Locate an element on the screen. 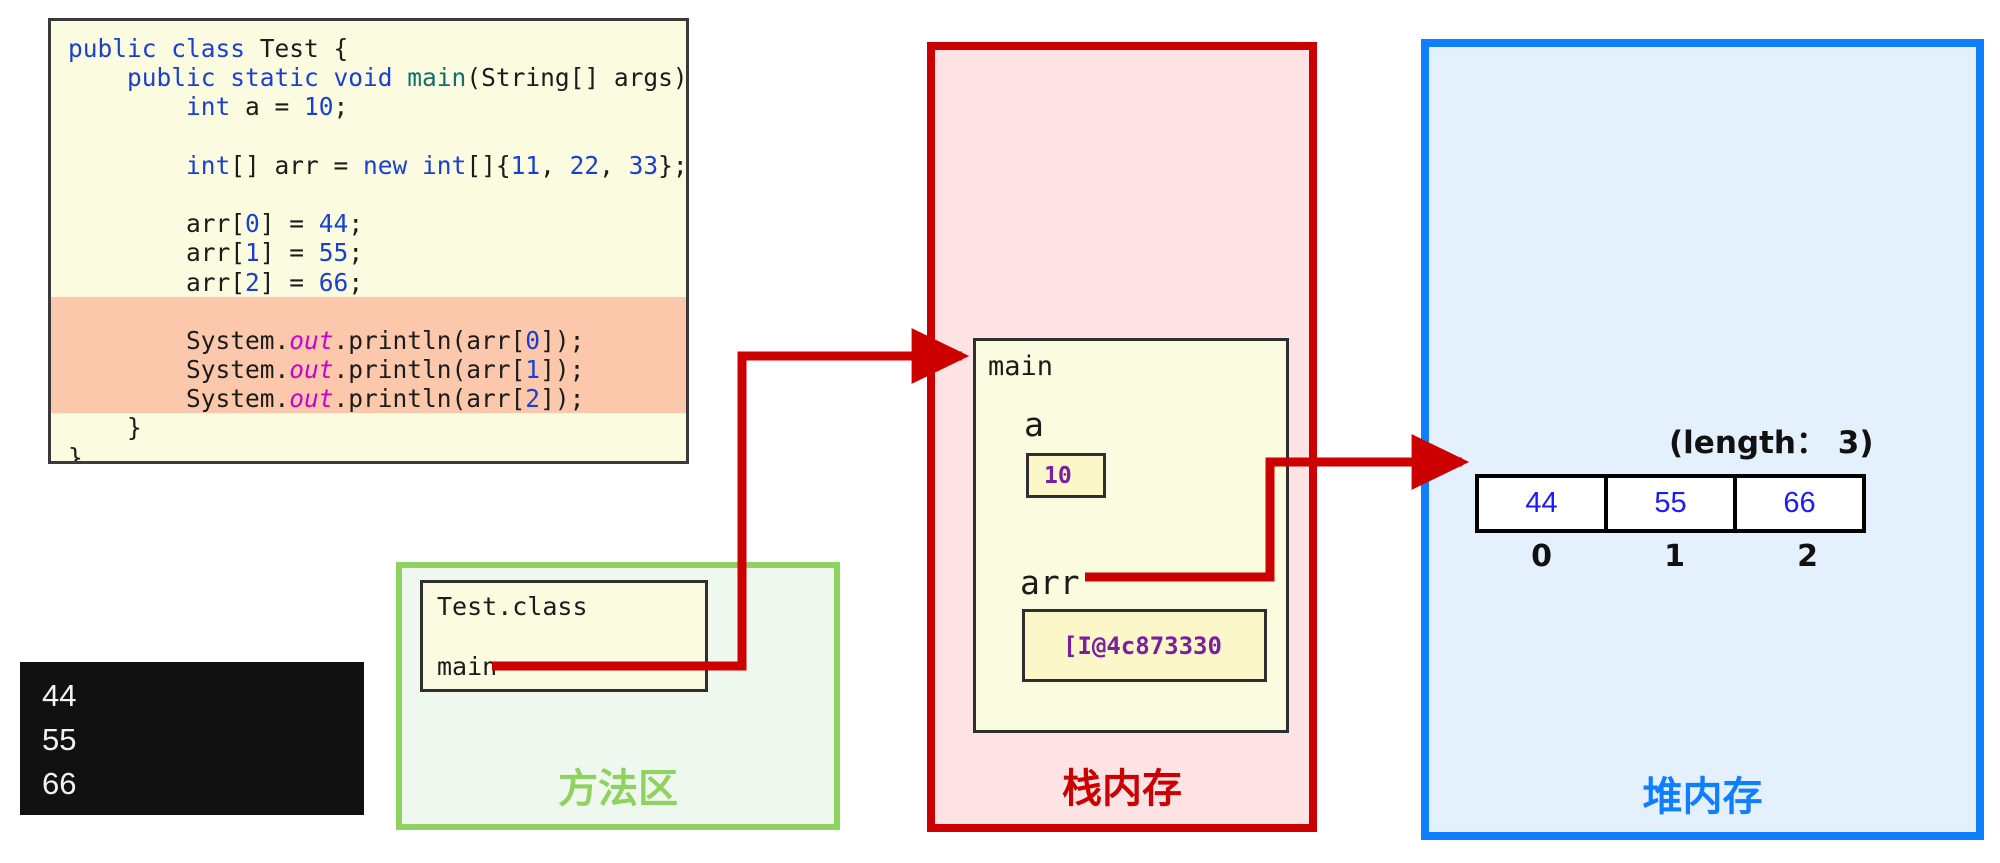  console-line: 44 is located at coordinates (59, 695).